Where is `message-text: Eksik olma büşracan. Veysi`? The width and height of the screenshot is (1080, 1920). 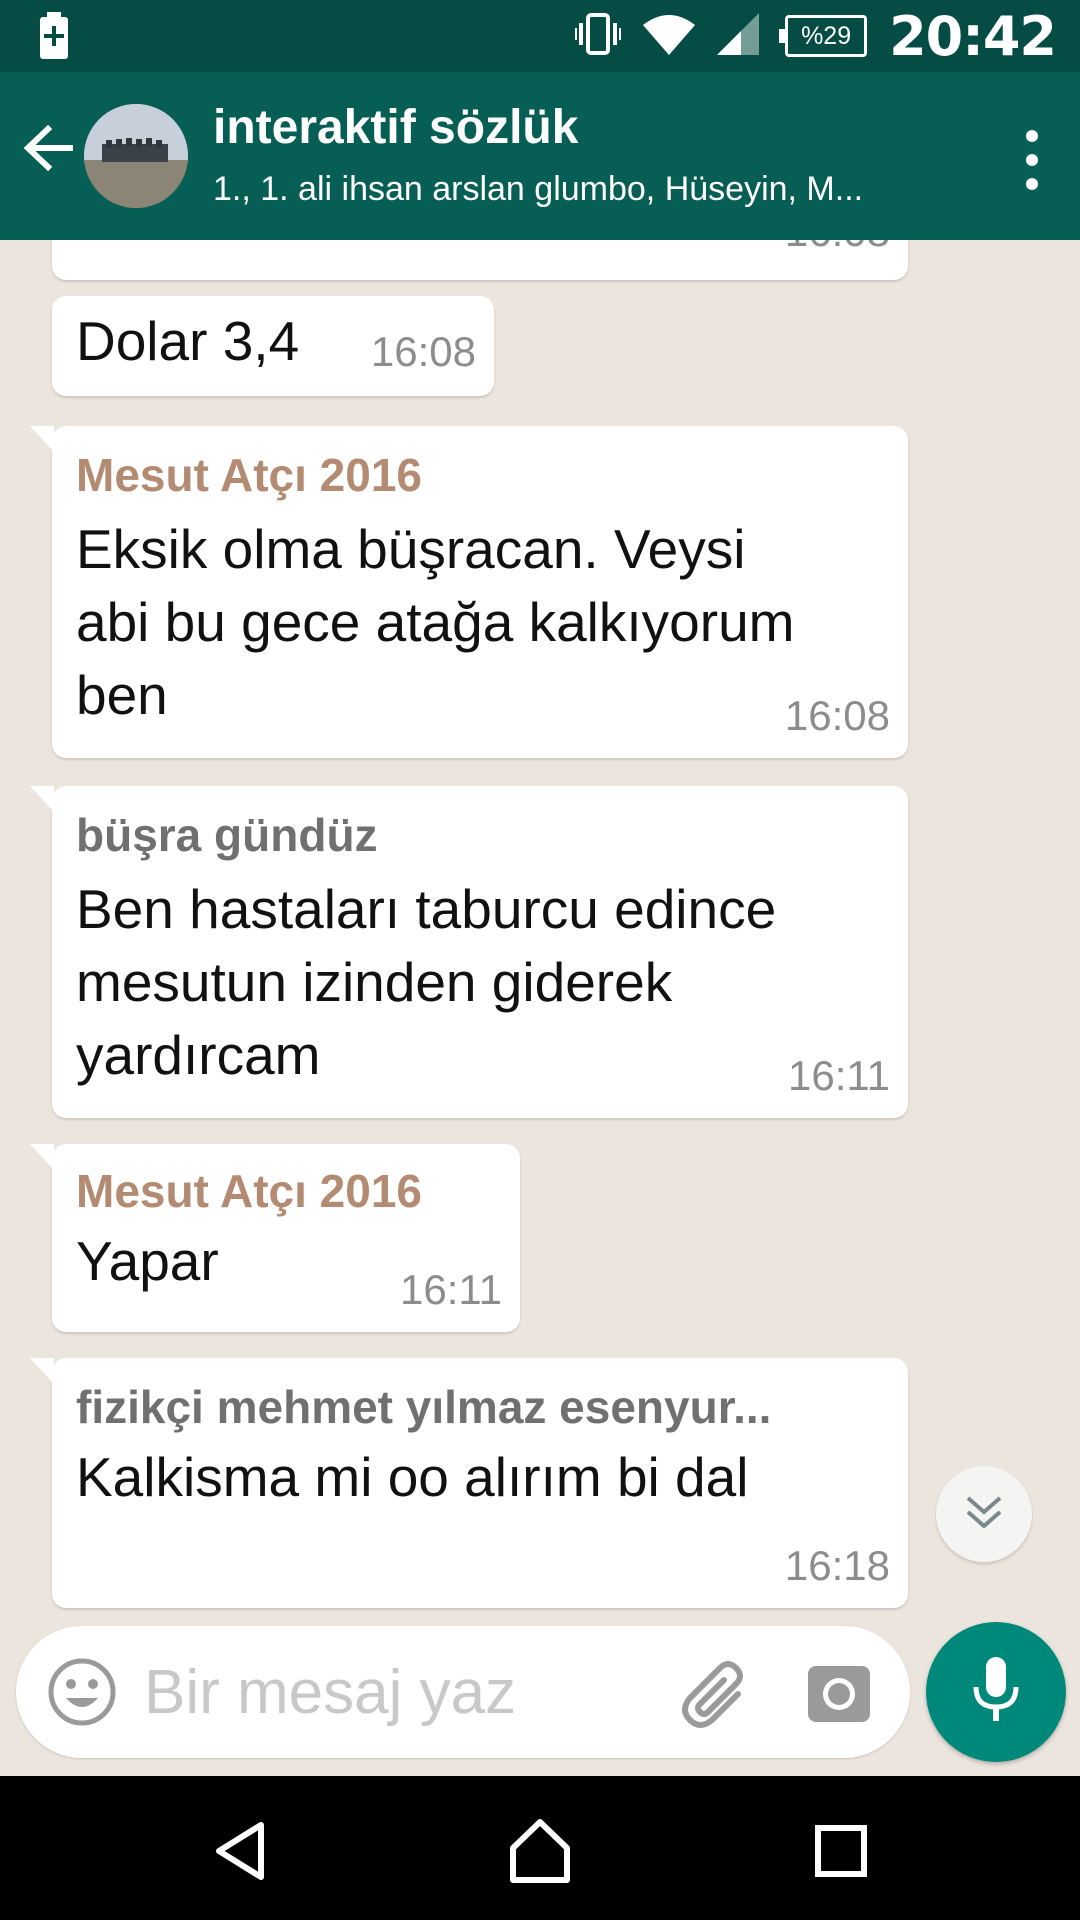 message-text: Eksik olma büşracan. Veysi is located at coordinates (411, 549).